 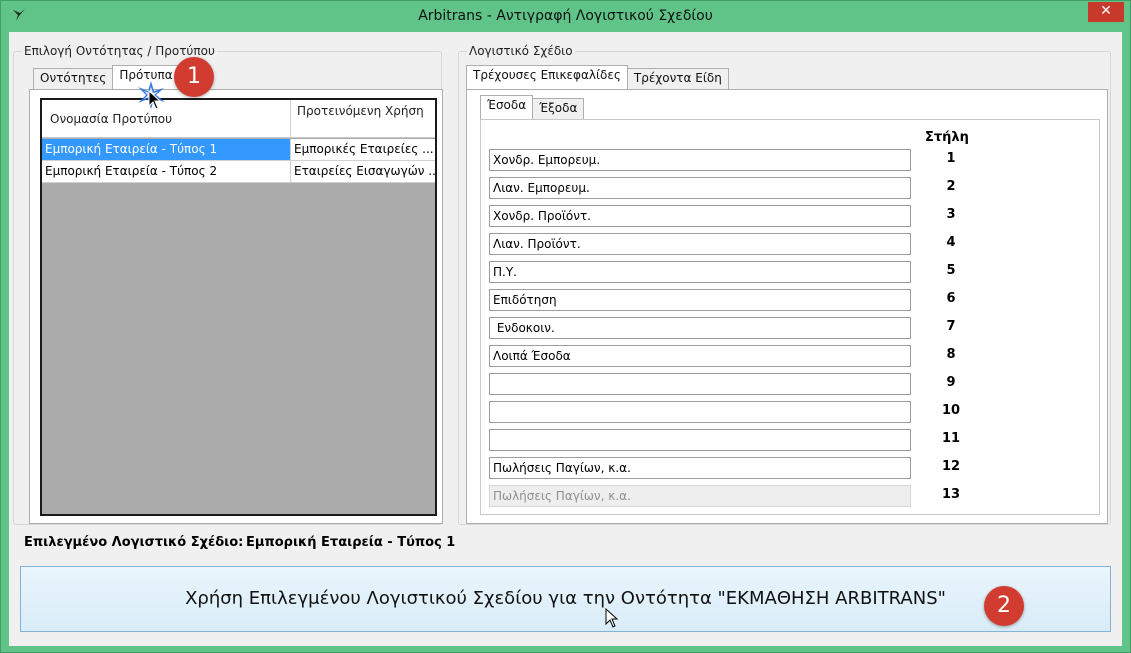 What do you see at coordinates (951, 186) in the screenshot?
I see `column-number: 2` at bounding box center [951, 186].